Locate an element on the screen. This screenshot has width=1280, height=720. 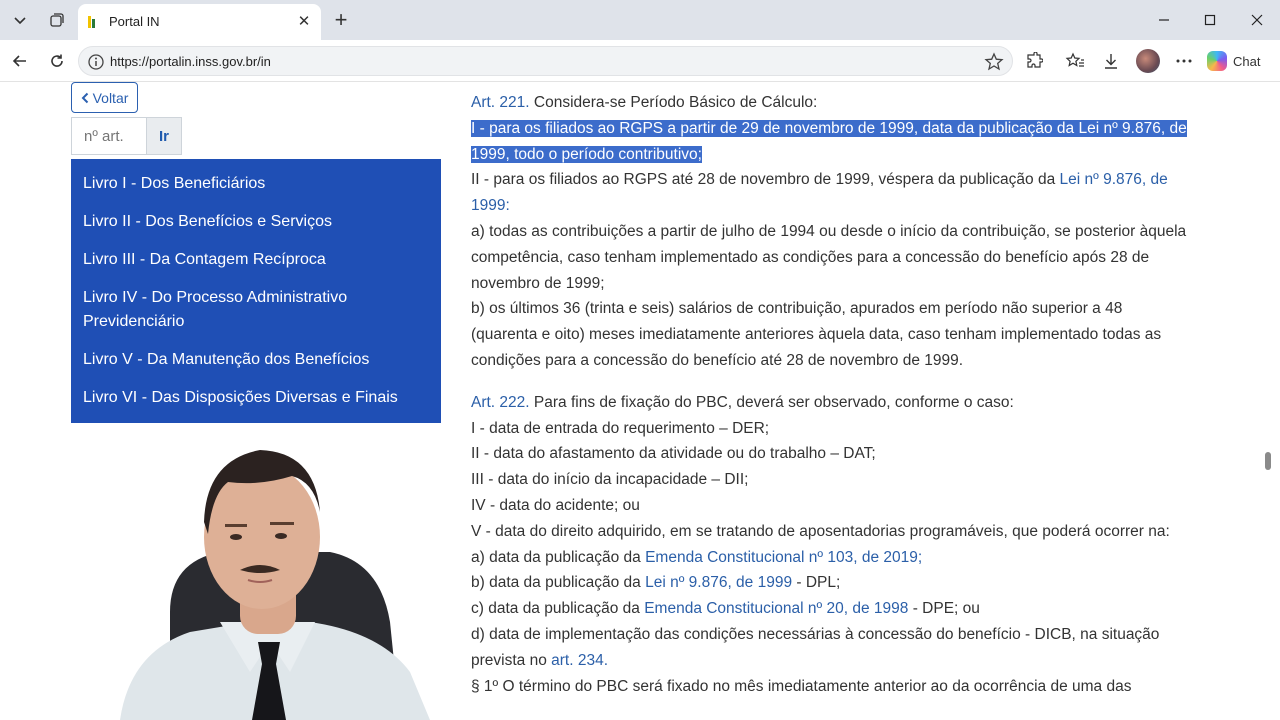
art-222-item-b-text: b) data da publicação da is located at coordinates (558, 583).